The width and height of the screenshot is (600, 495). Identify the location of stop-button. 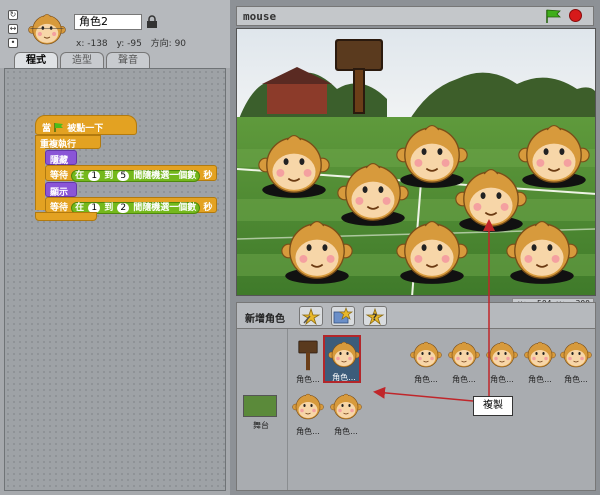
(575, 15).